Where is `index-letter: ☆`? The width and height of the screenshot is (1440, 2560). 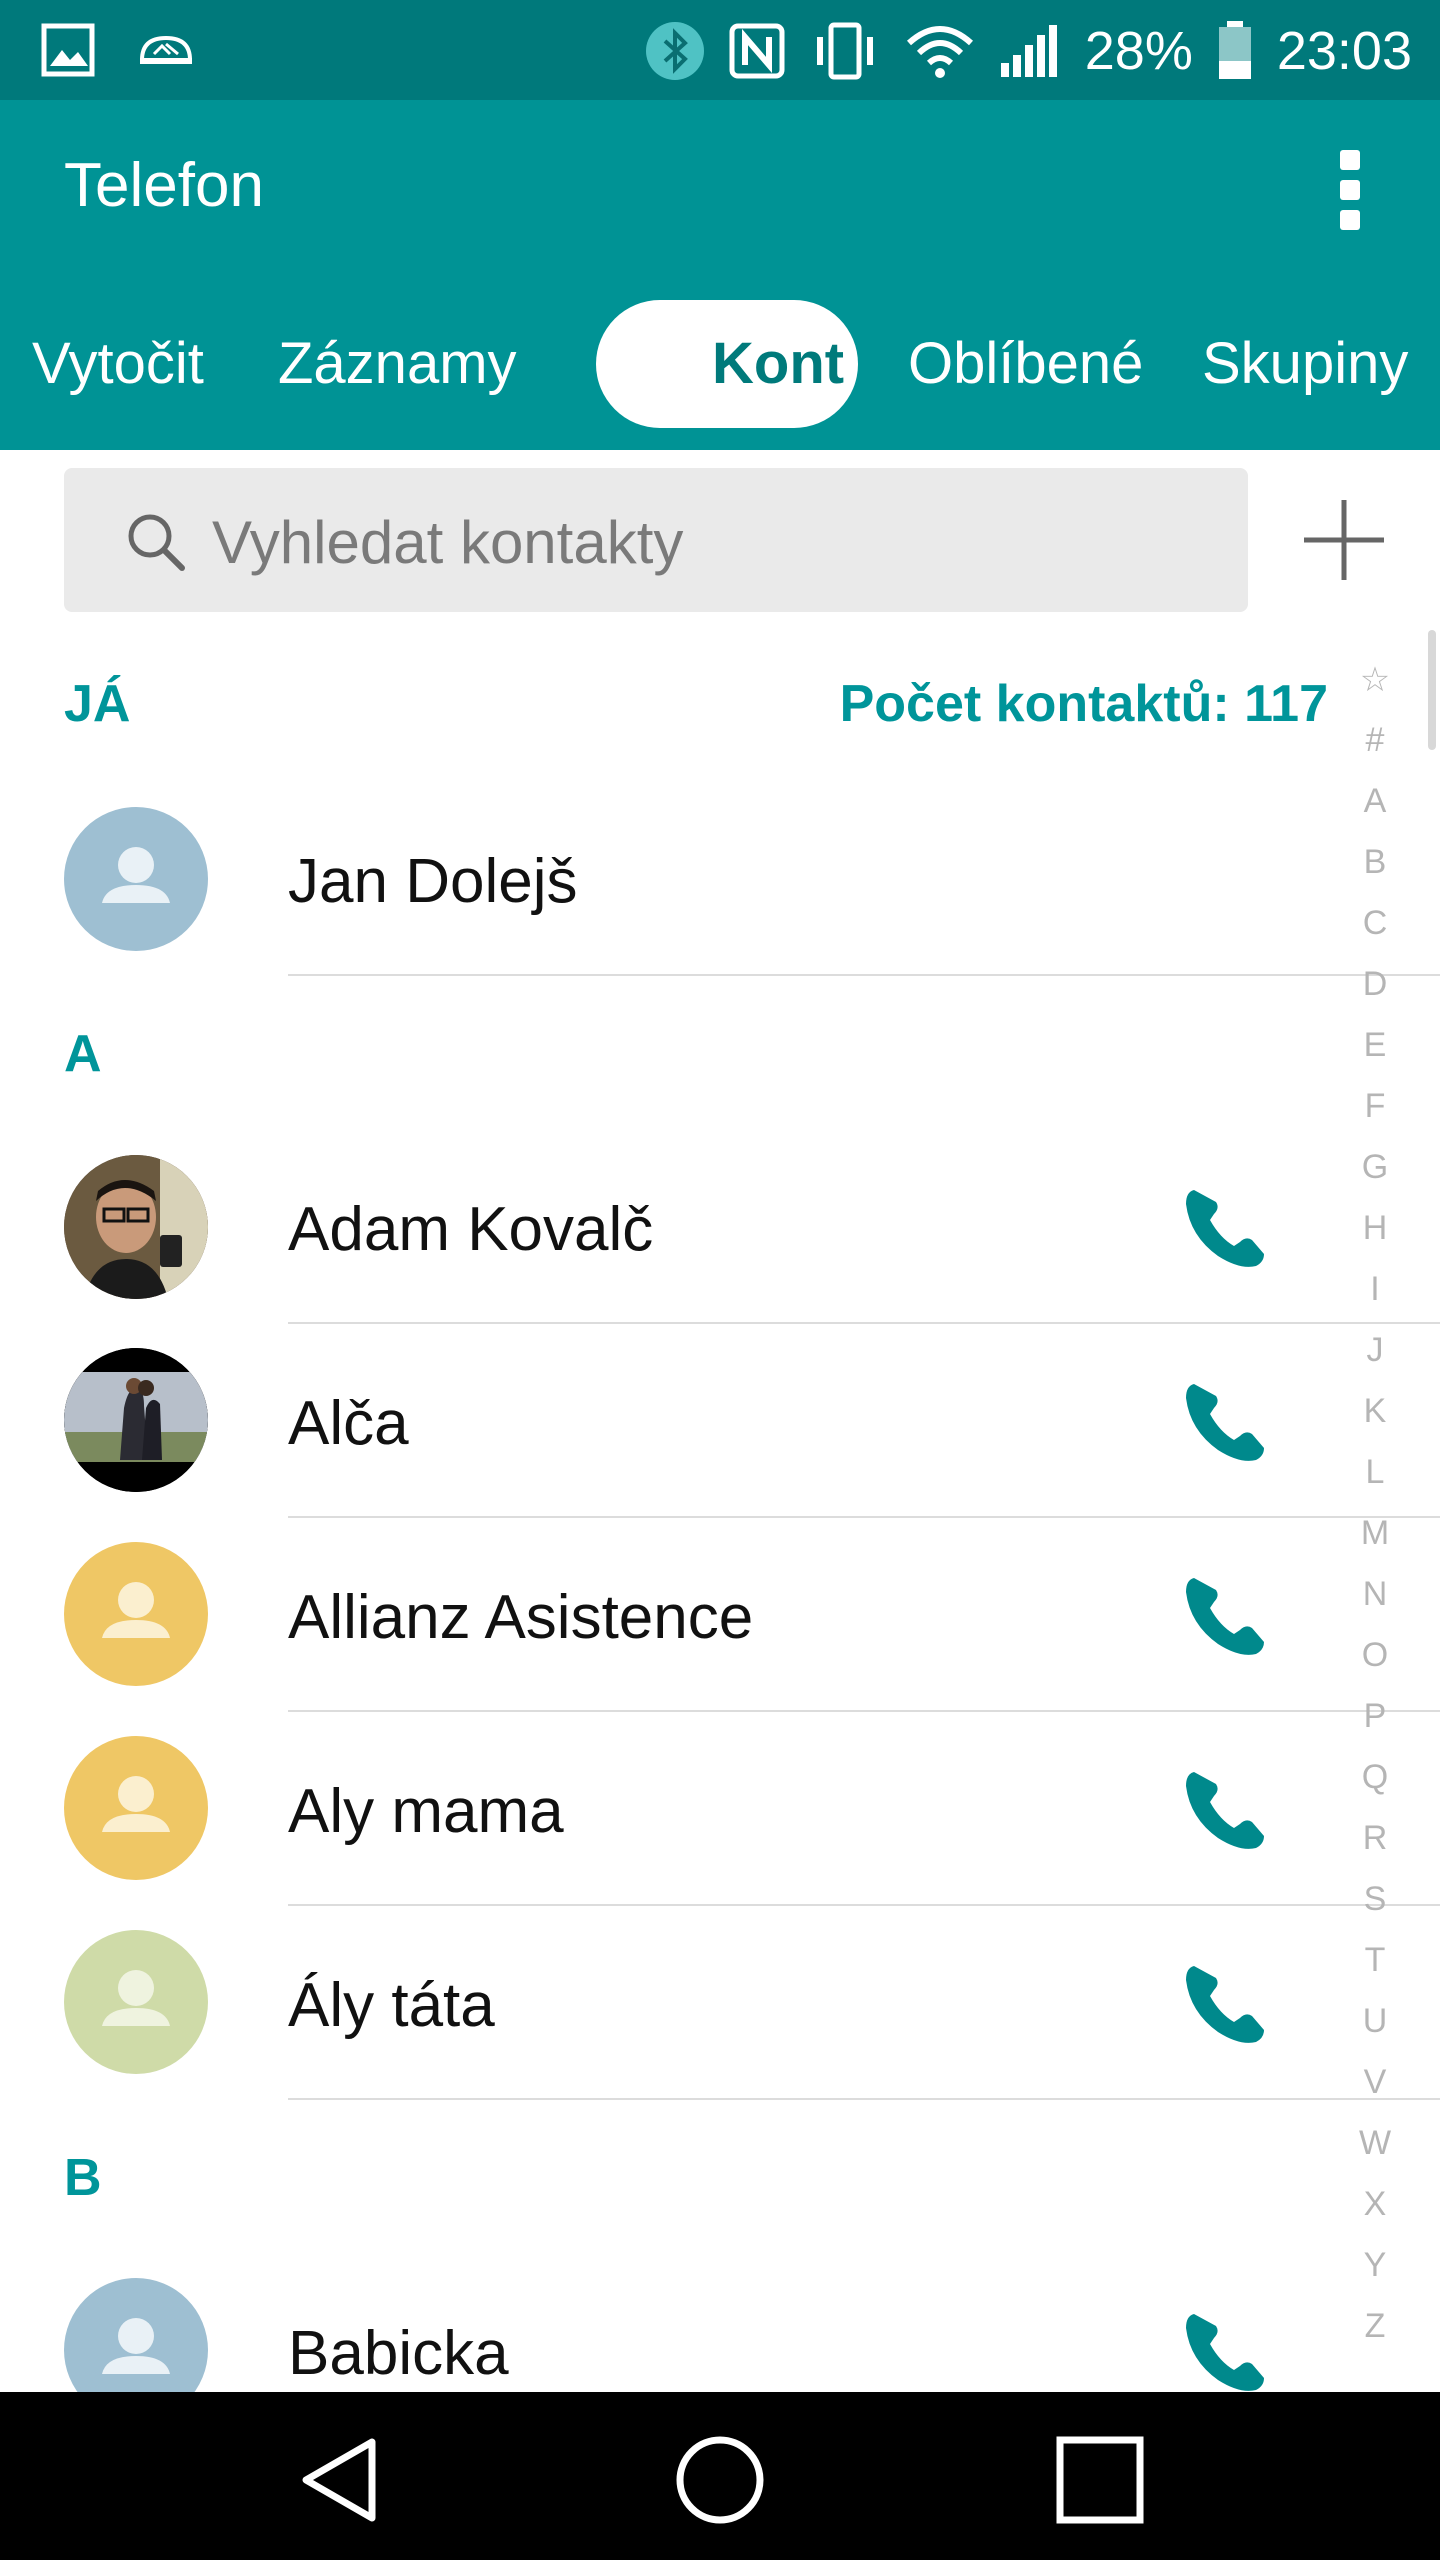 index-letter: ☆ is located at coordinates (1375, 690).